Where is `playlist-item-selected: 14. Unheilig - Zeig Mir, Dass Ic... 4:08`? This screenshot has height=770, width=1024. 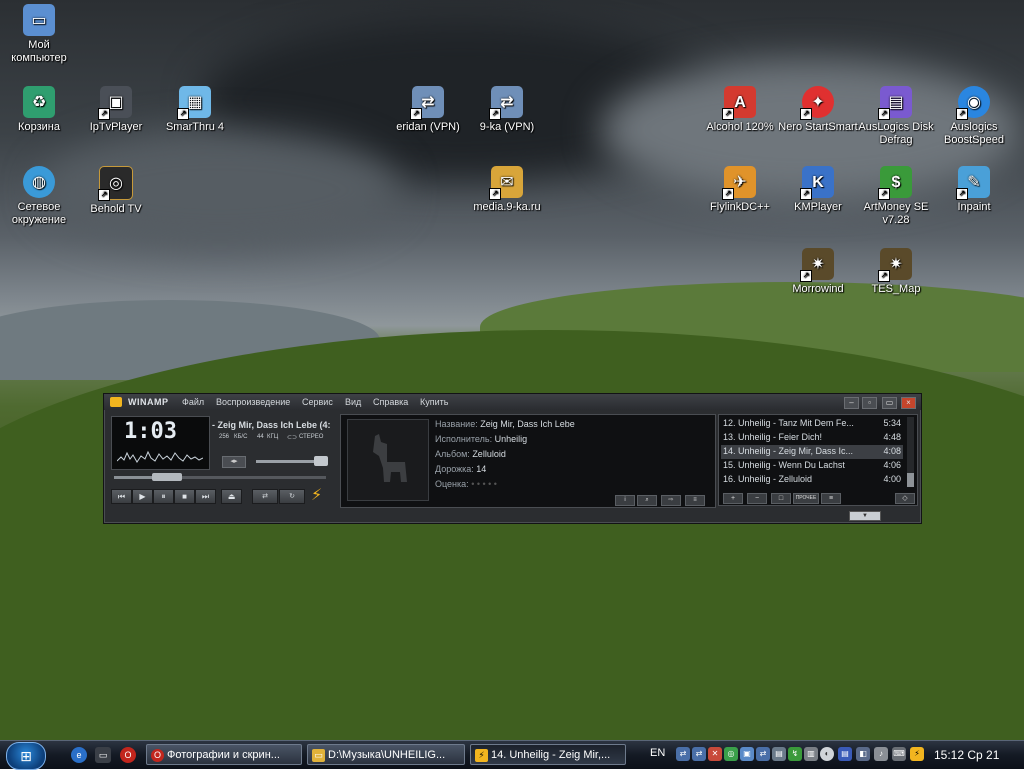
playlist-item-selected: 14. Unheilig - Zeig Mir, Dass Ic... 4:08 is located at coordinates (812, 452).